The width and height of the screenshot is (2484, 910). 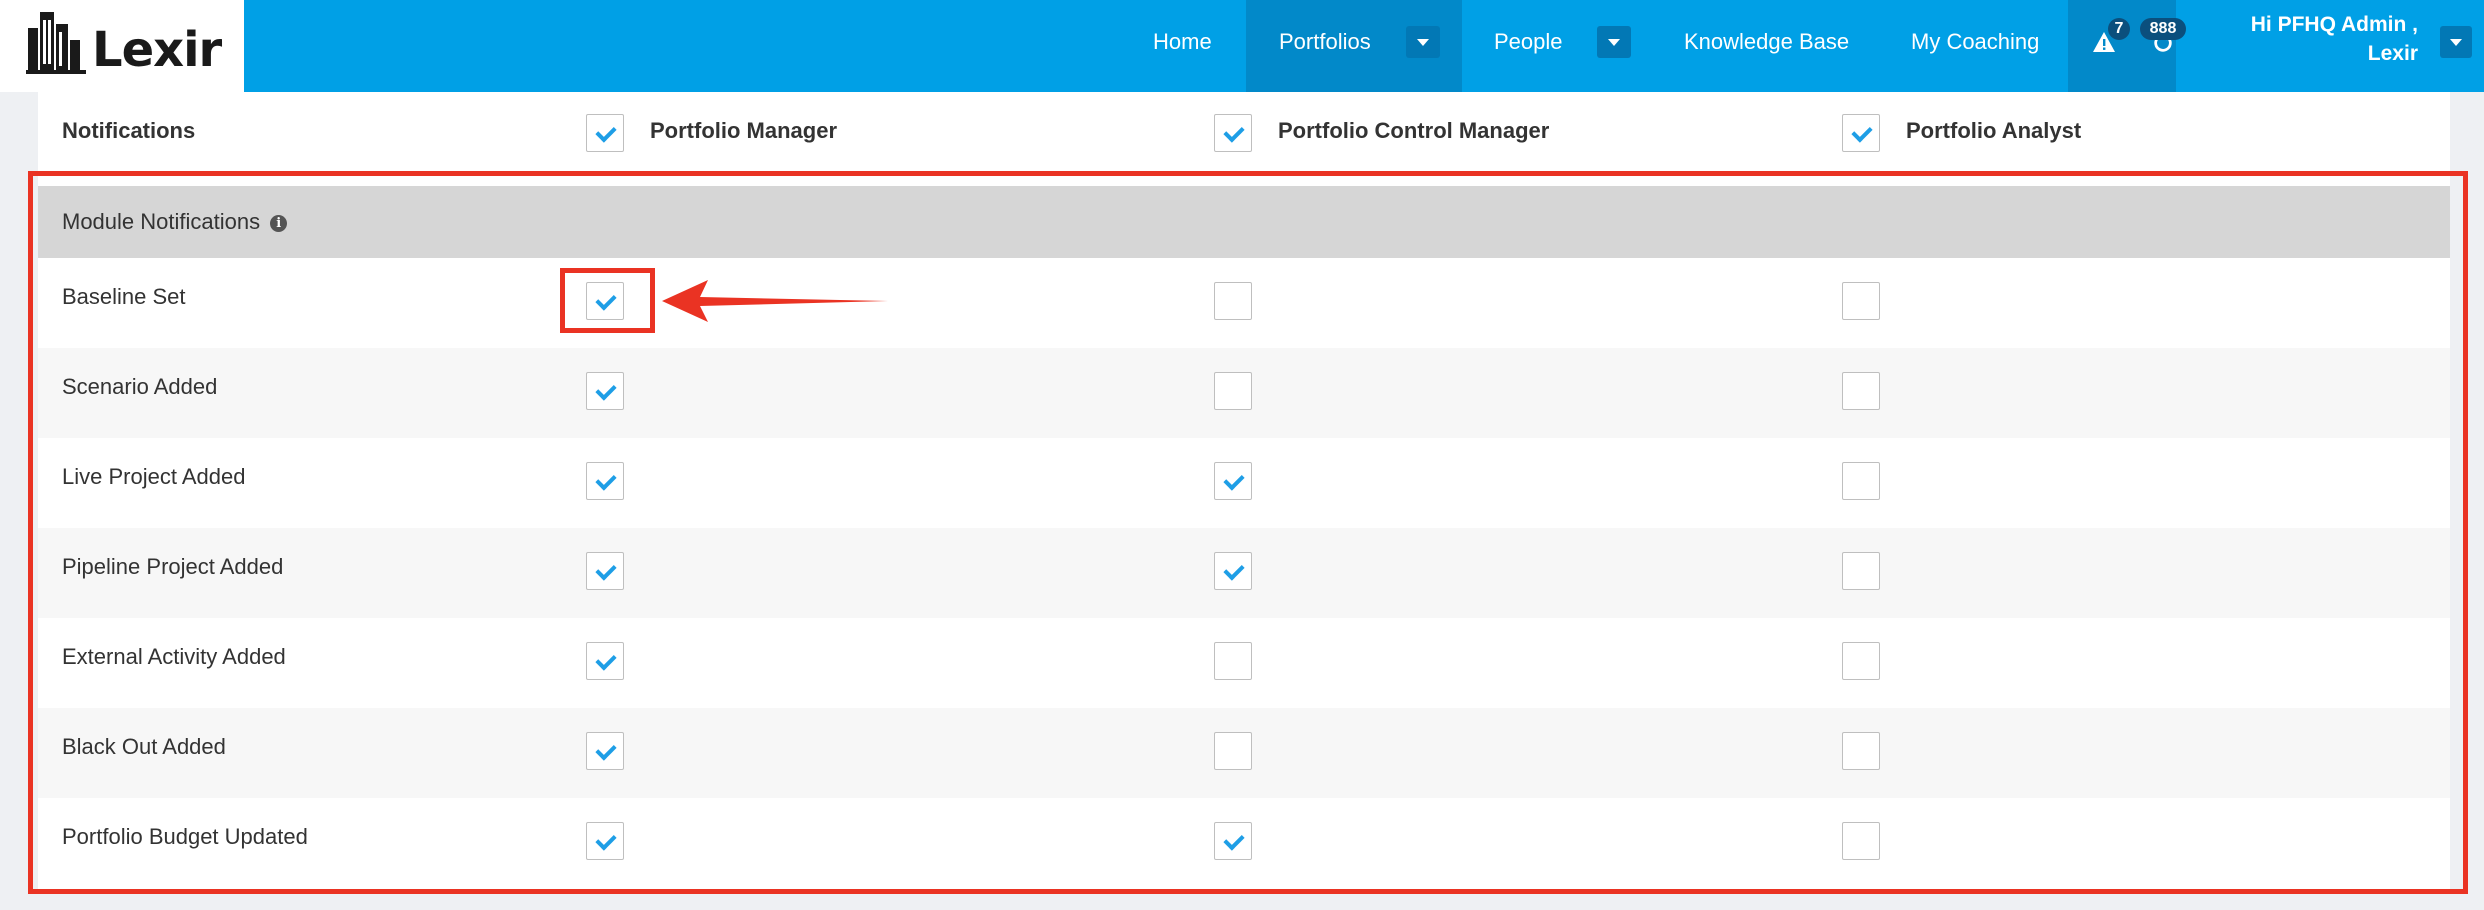 I want to click on table-row: Black Out Added, so click(x=1244, y=753).